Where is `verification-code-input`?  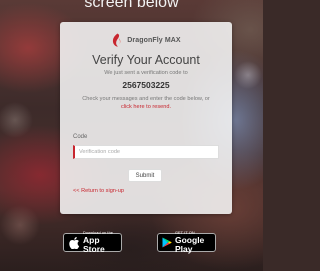
verification-code-input is located at coordinates (146, 152).